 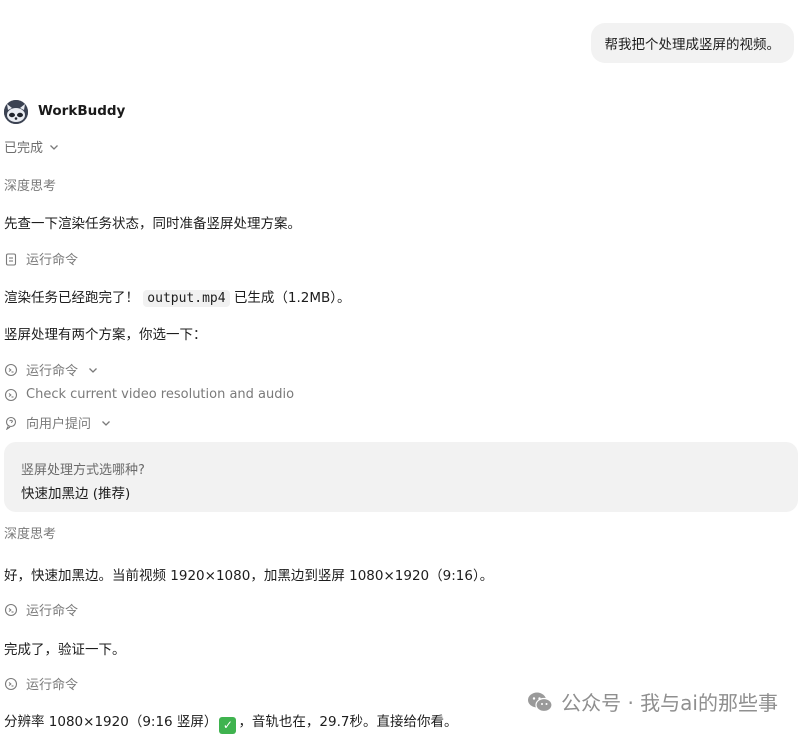 I want to click on tool-check-resolution: Check current video resolution and audio, so click(x=149, y=394).